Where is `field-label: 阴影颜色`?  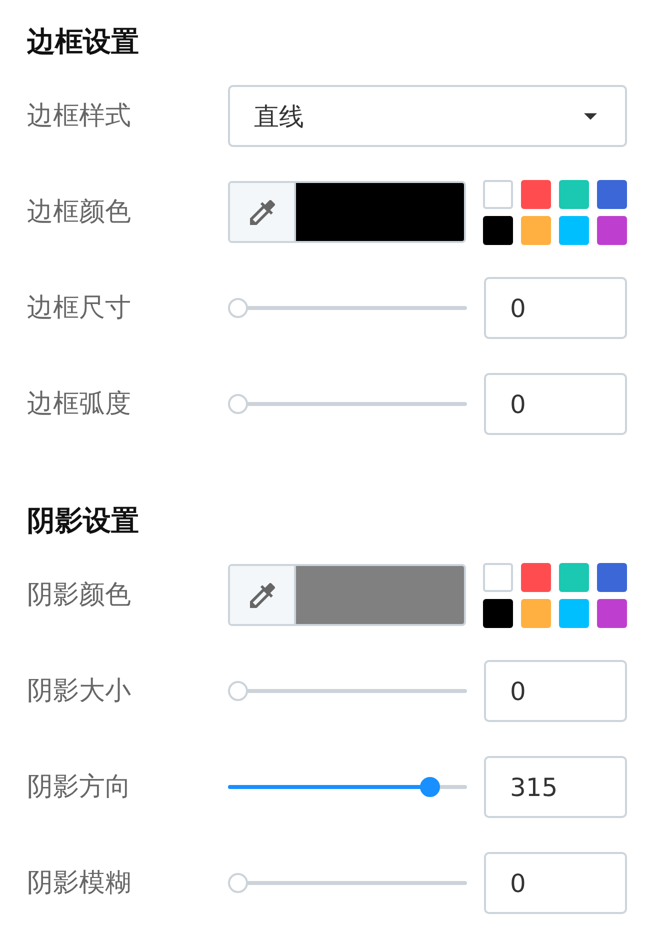 field-label: 阴影颜色 is located at coordinates (79, 595).